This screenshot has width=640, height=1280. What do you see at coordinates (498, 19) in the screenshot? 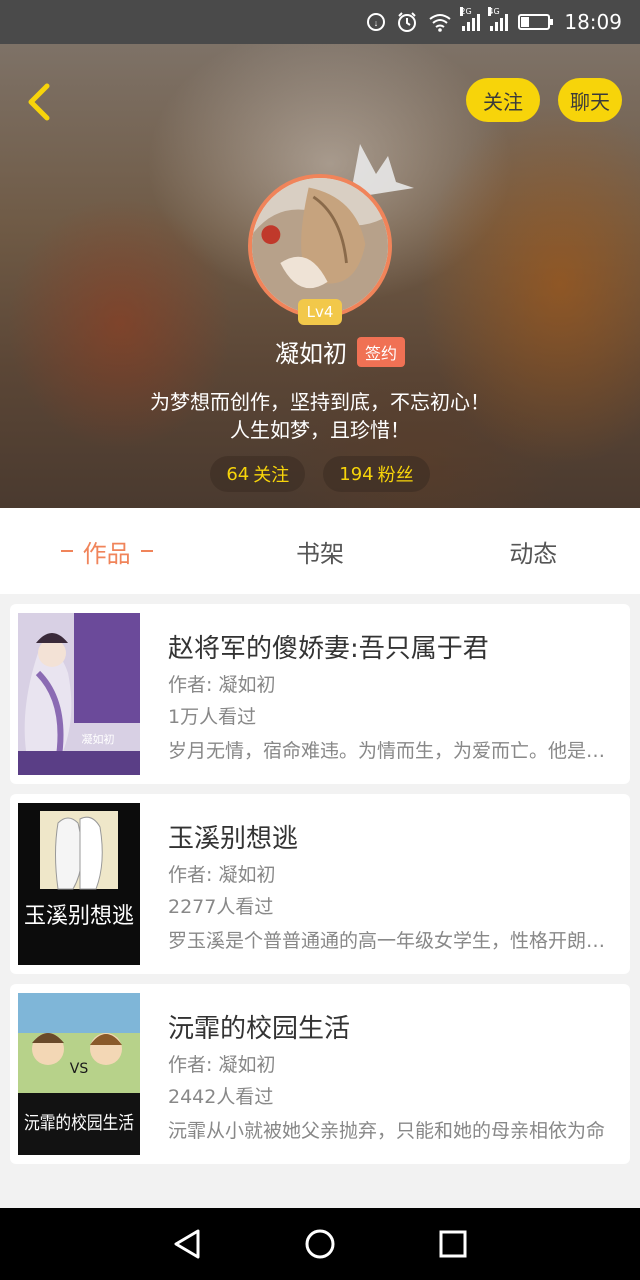
I see `signal-4g-icon: 4G` at bounding box center [498, 19].